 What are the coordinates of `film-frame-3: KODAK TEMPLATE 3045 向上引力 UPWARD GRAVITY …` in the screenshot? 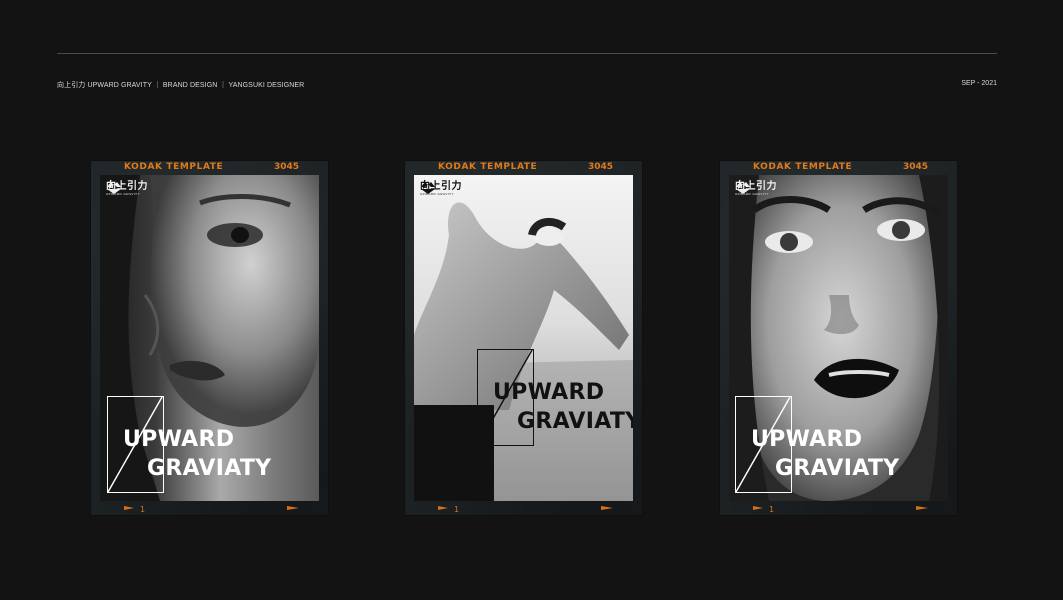 It's located at (838, 338).